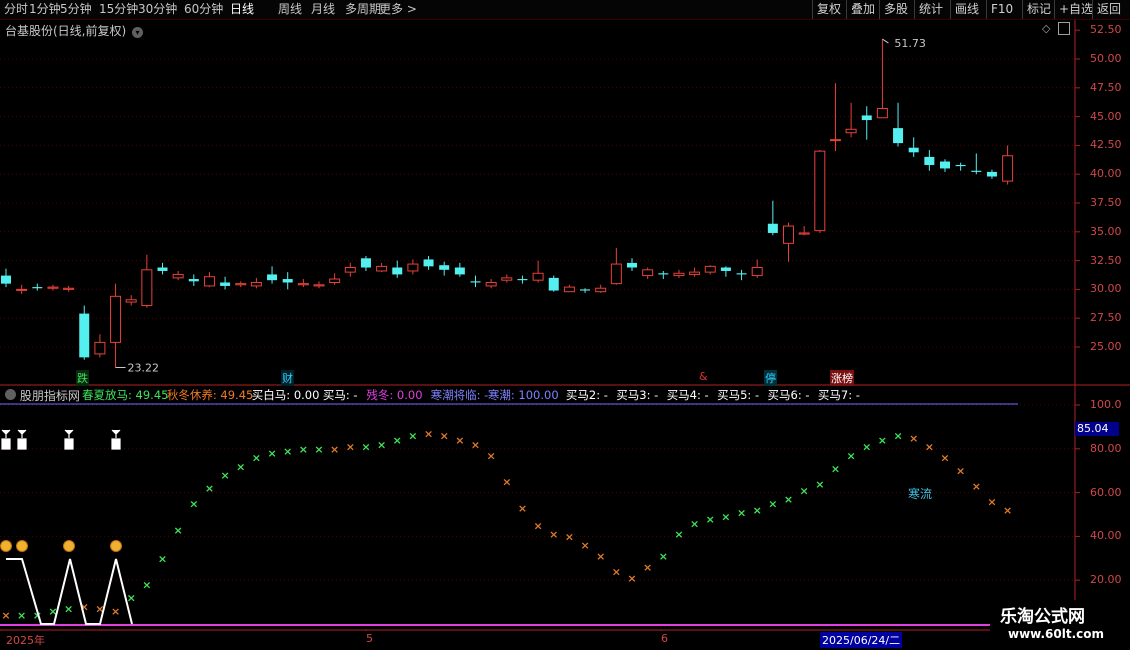 The image size is (1130, 650). Describe the element at coordinates (25, 640) in the screenshot. I see `date-label-0: 2025年` at that location.